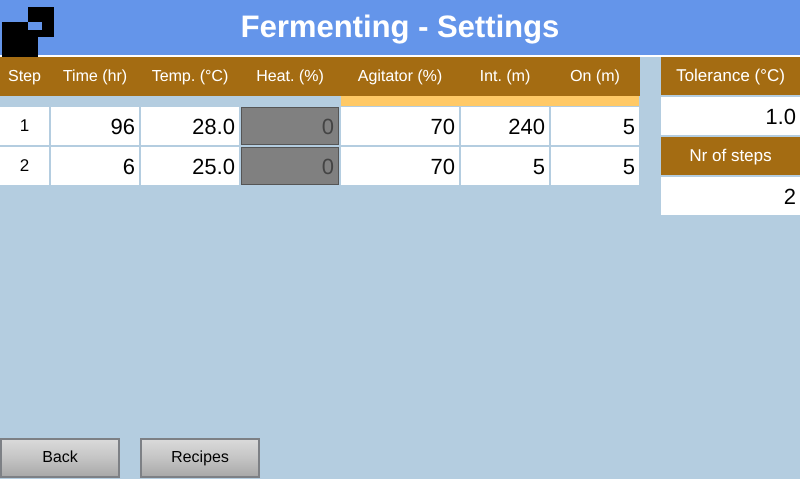  Describe the element at coordinates (505, 76) in the screenshot. I see `column-header: Int. (m)` at that location.